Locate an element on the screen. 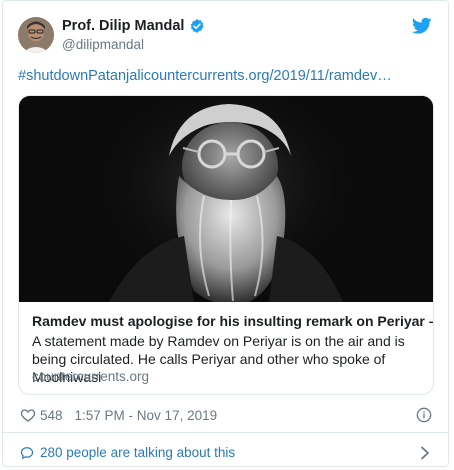 The image size is (454, 470). twitter-bird-icon is located at coordinates (422, 26).